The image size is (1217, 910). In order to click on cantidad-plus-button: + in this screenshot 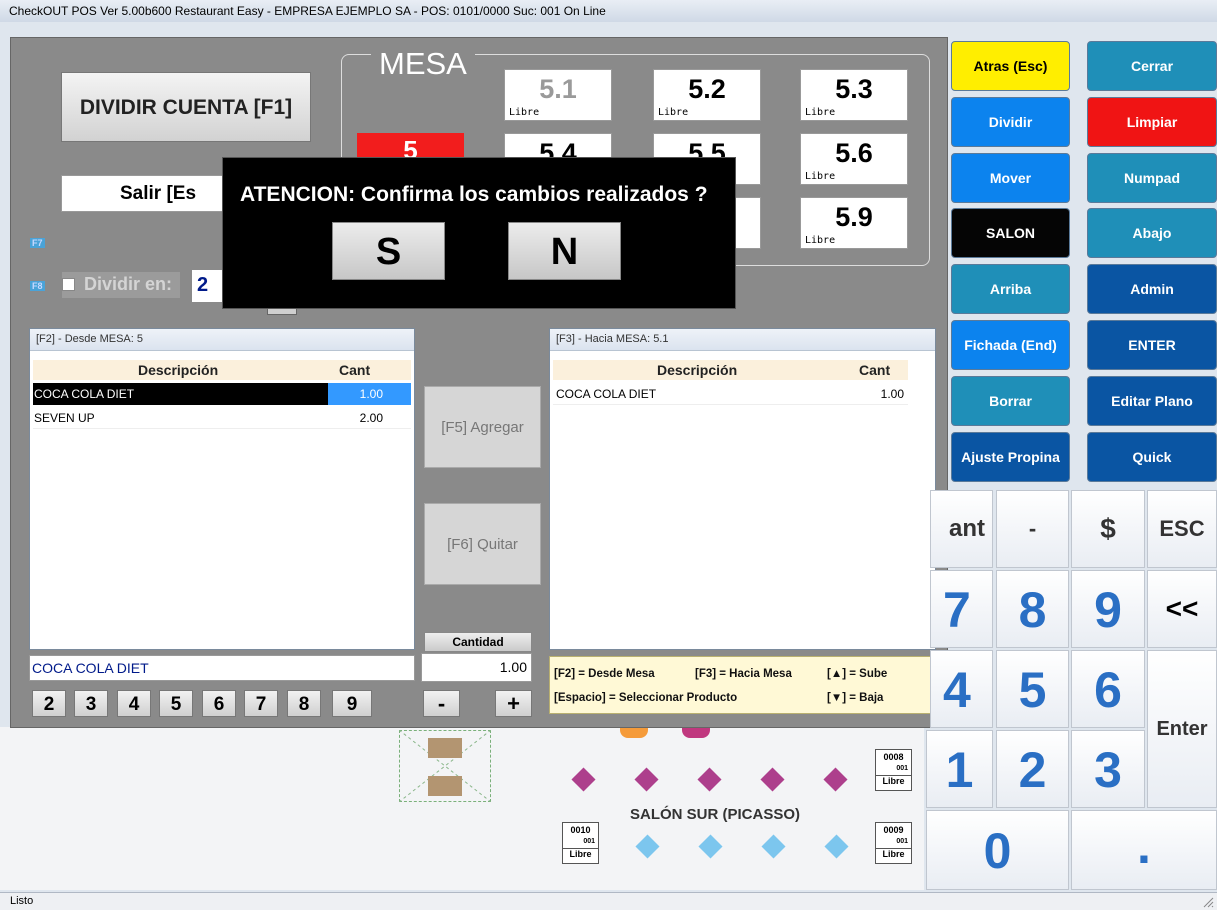, I will do `click(513, 703)`.